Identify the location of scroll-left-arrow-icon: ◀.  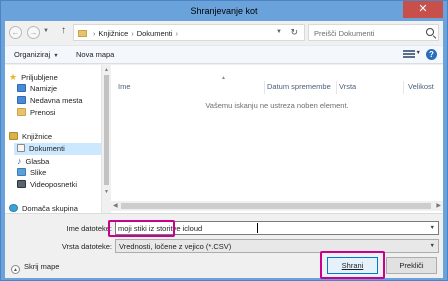
(115, 205).